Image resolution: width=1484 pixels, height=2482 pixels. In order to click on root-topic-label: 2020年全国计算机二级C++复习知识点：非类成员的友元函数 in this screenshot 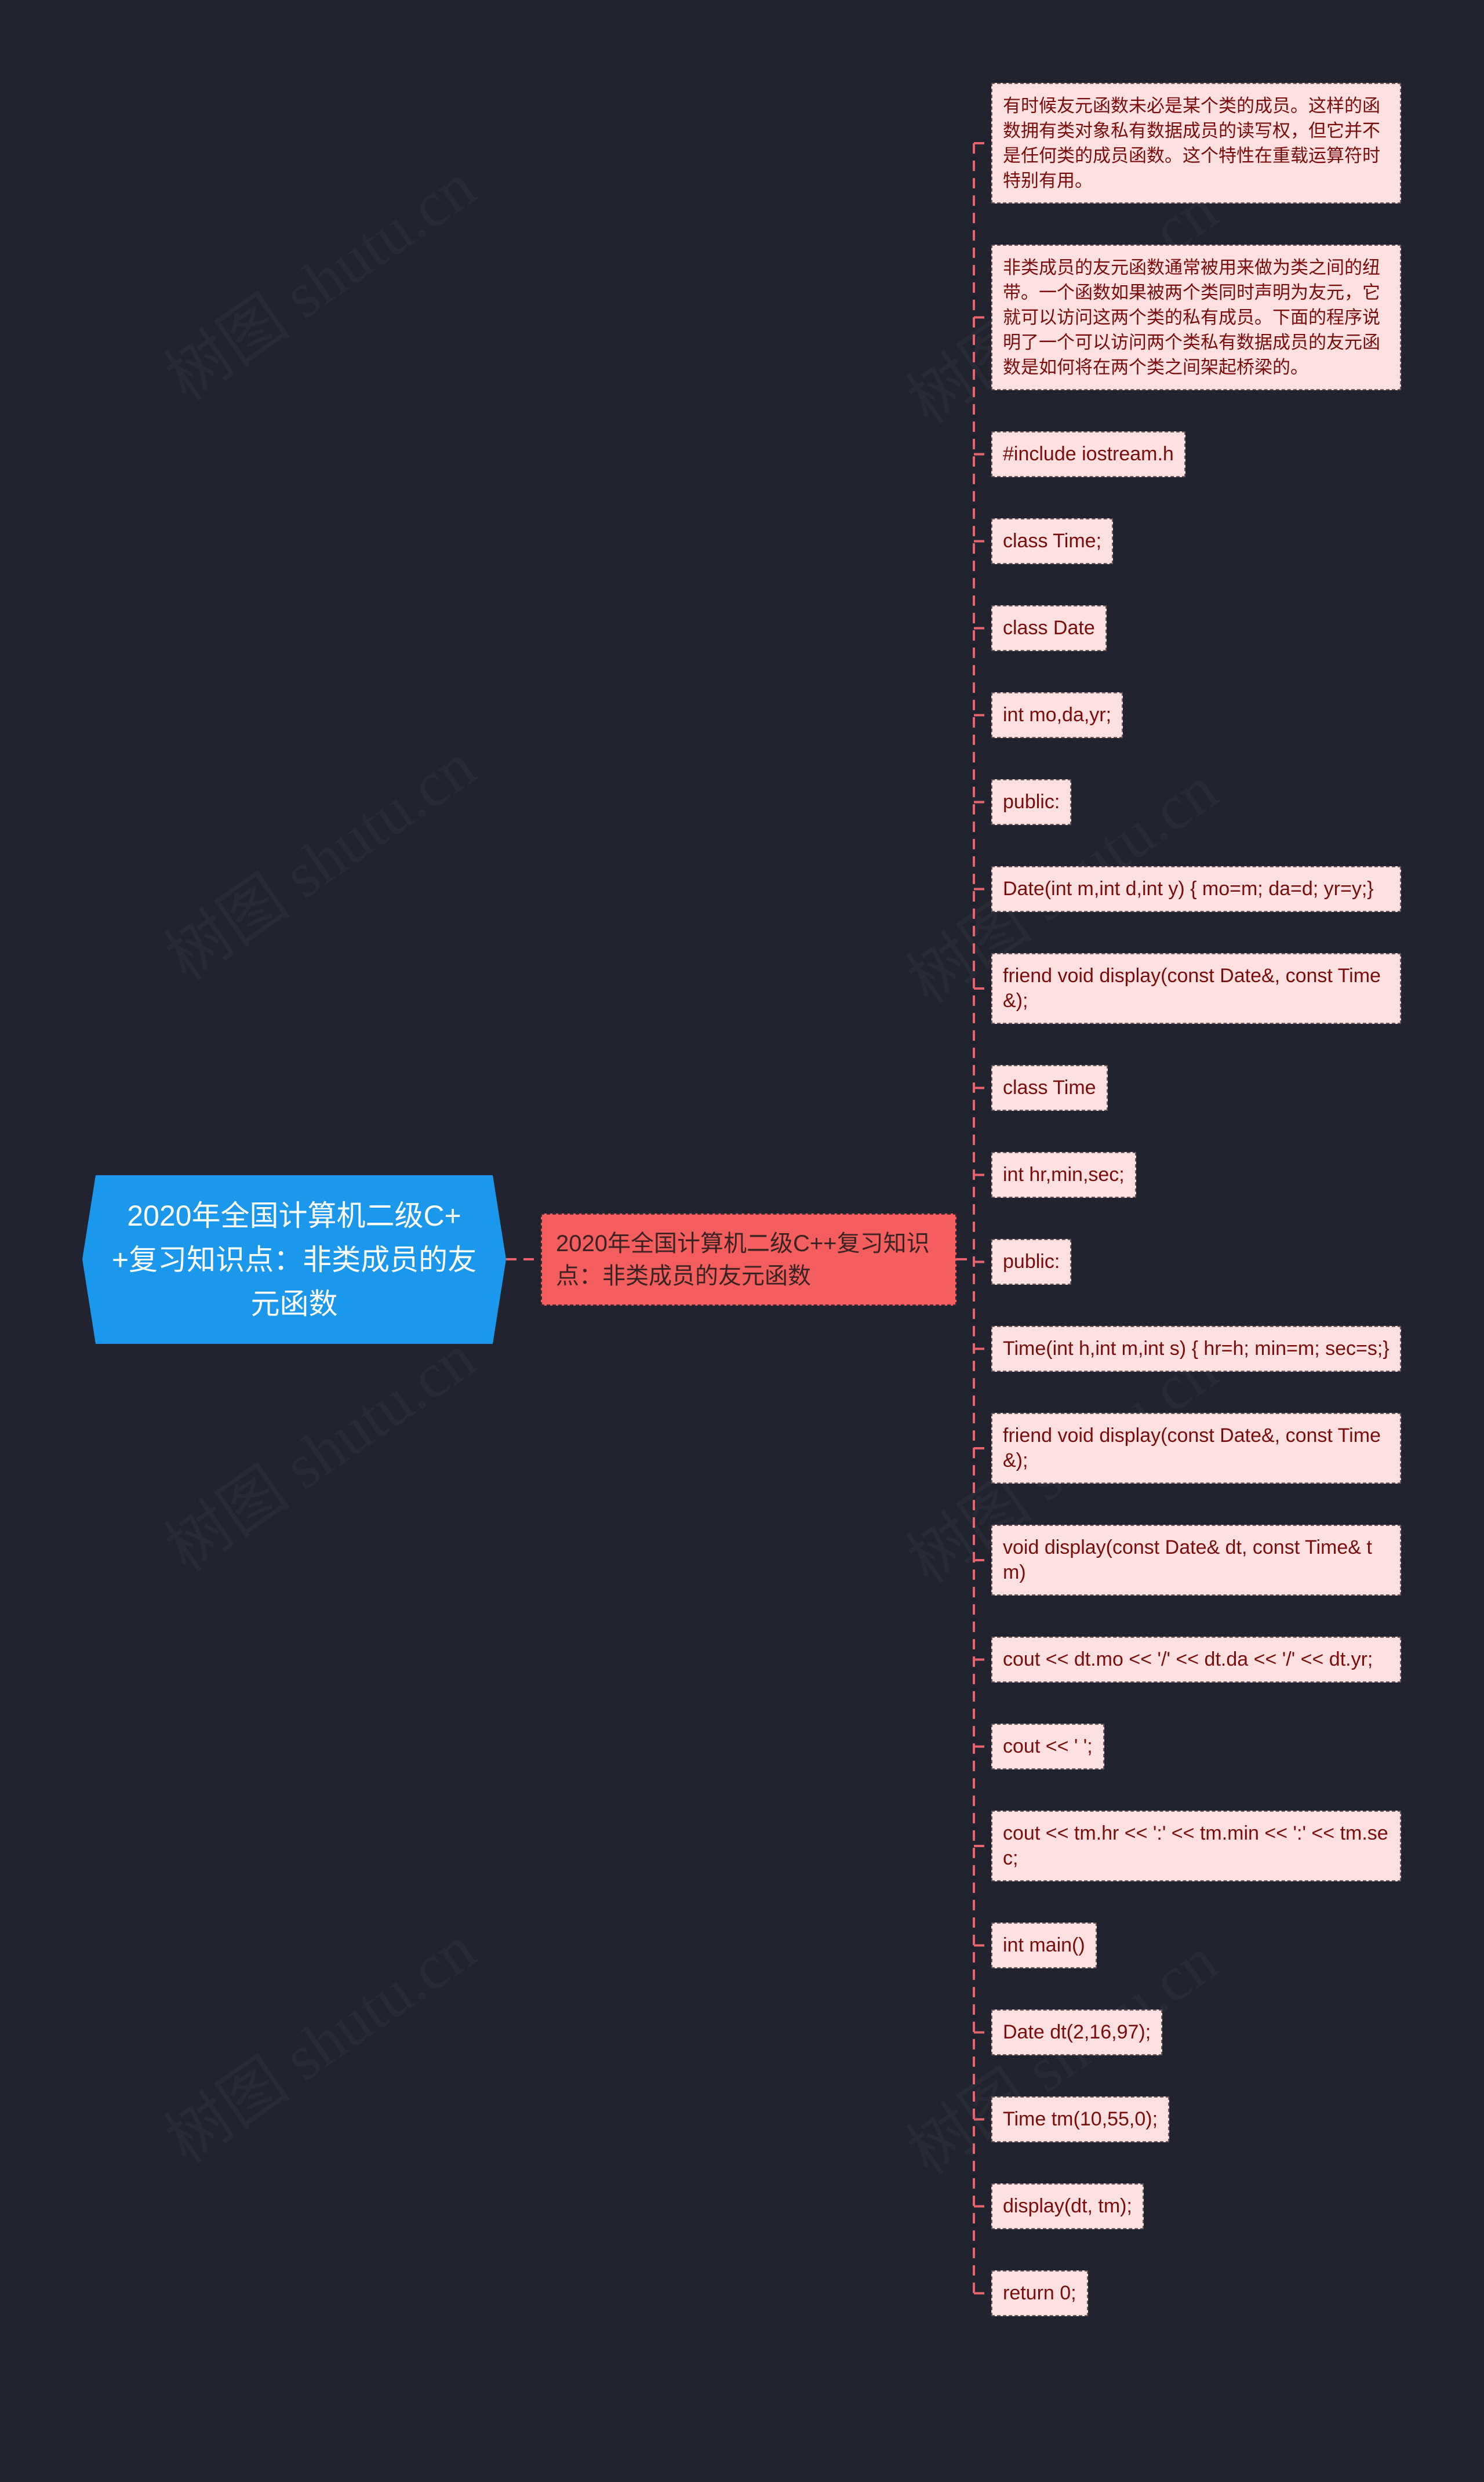, I will do `click(294, 1259)`.